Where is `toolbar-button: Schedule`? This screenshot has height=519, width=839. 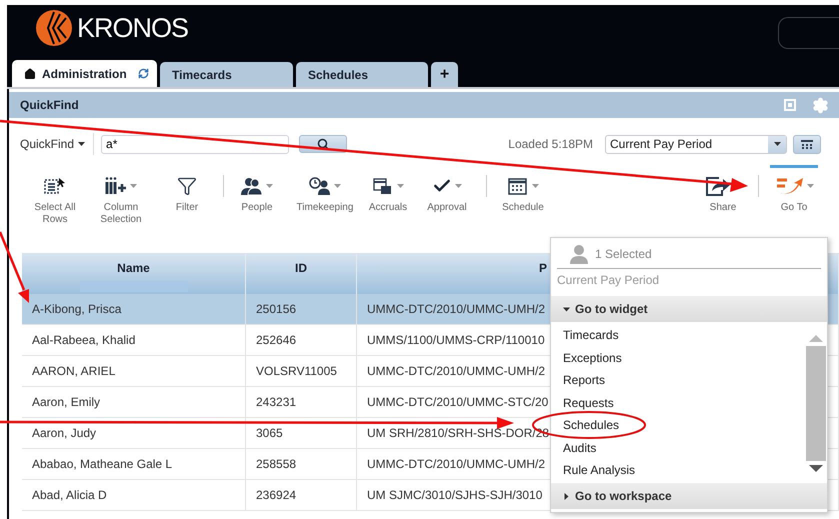 toolbar-button: Schedule is located at coordinates (523, 189).